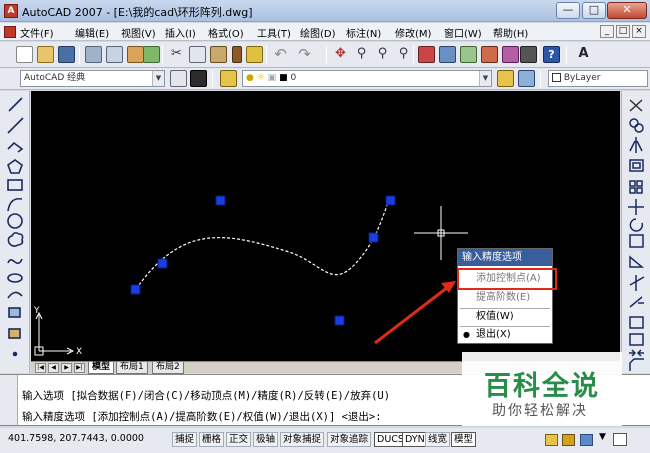  I want to click on insert-block-icon, so click(14, 312).